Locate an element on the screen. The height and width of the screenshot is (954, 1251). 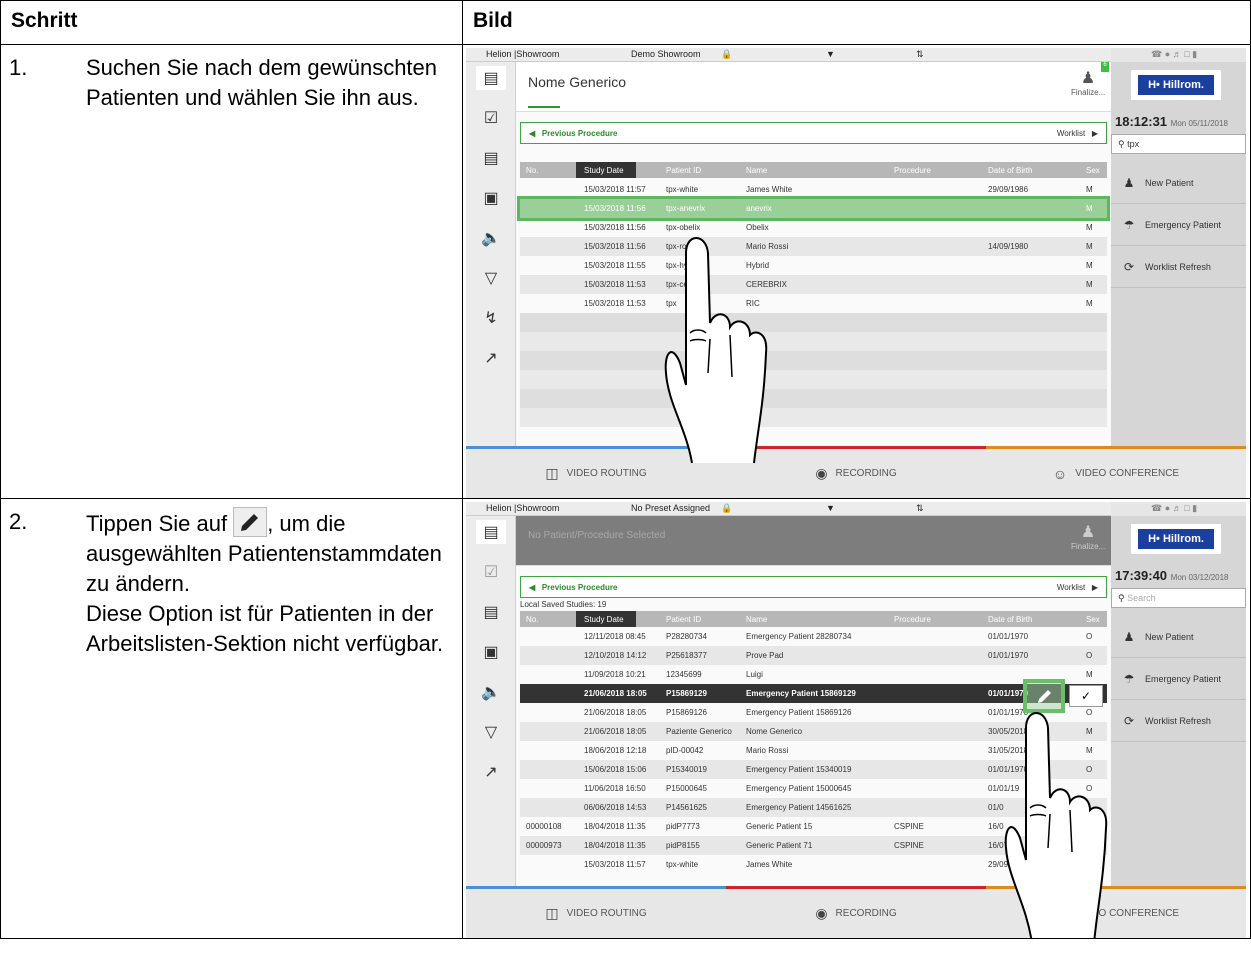
row-dob: 16/0 is located at coordinates (996, 826).